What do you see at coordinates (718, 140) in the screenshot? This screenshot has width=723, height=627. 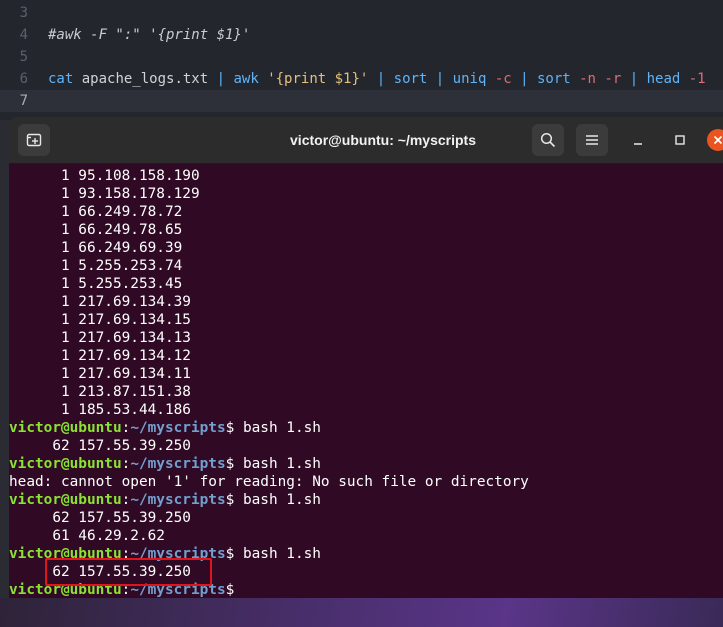 I see `close-icon` at bounding box center [718, 140].